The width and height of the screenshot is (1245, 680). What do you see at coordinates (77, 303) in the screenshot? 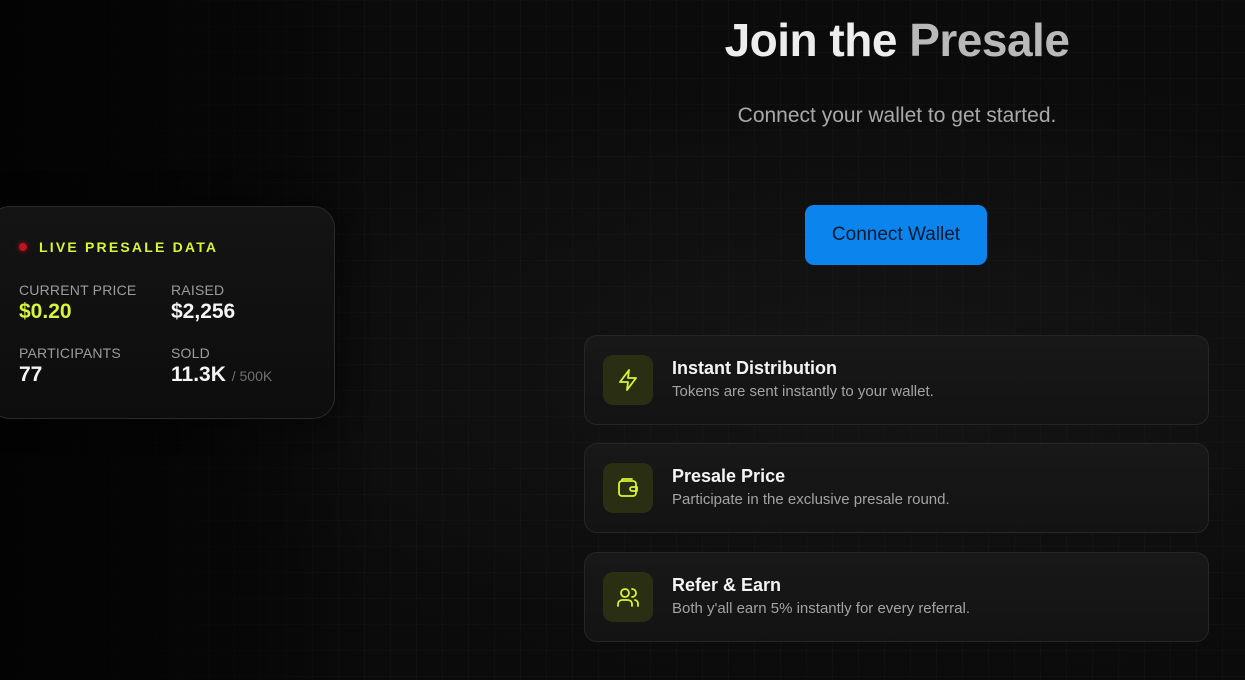
I see `stat-current-price: CURRENT PRICE $0.20` at bounding box center [77, 303].